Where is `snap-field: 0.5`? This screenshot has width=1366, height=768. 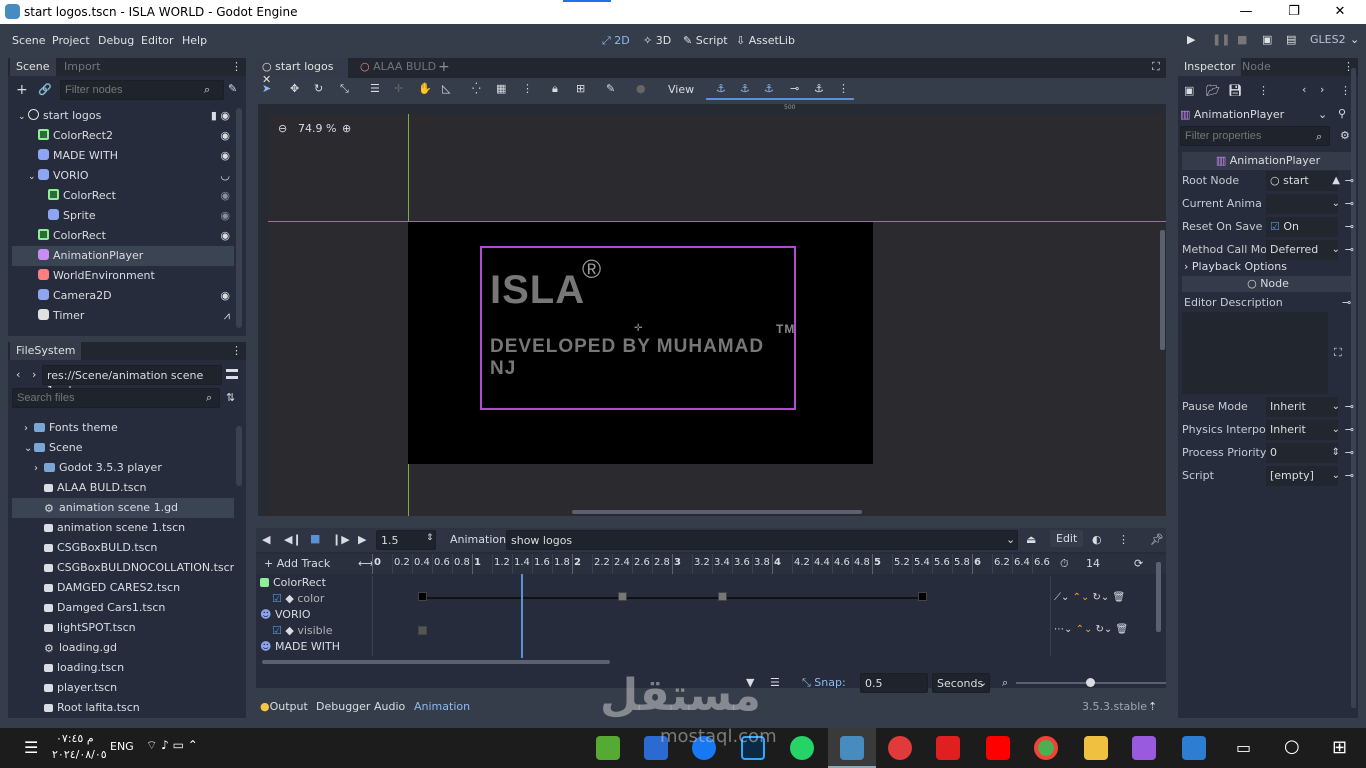 snap-field: 0.5 is located at coordinates (894, 683).